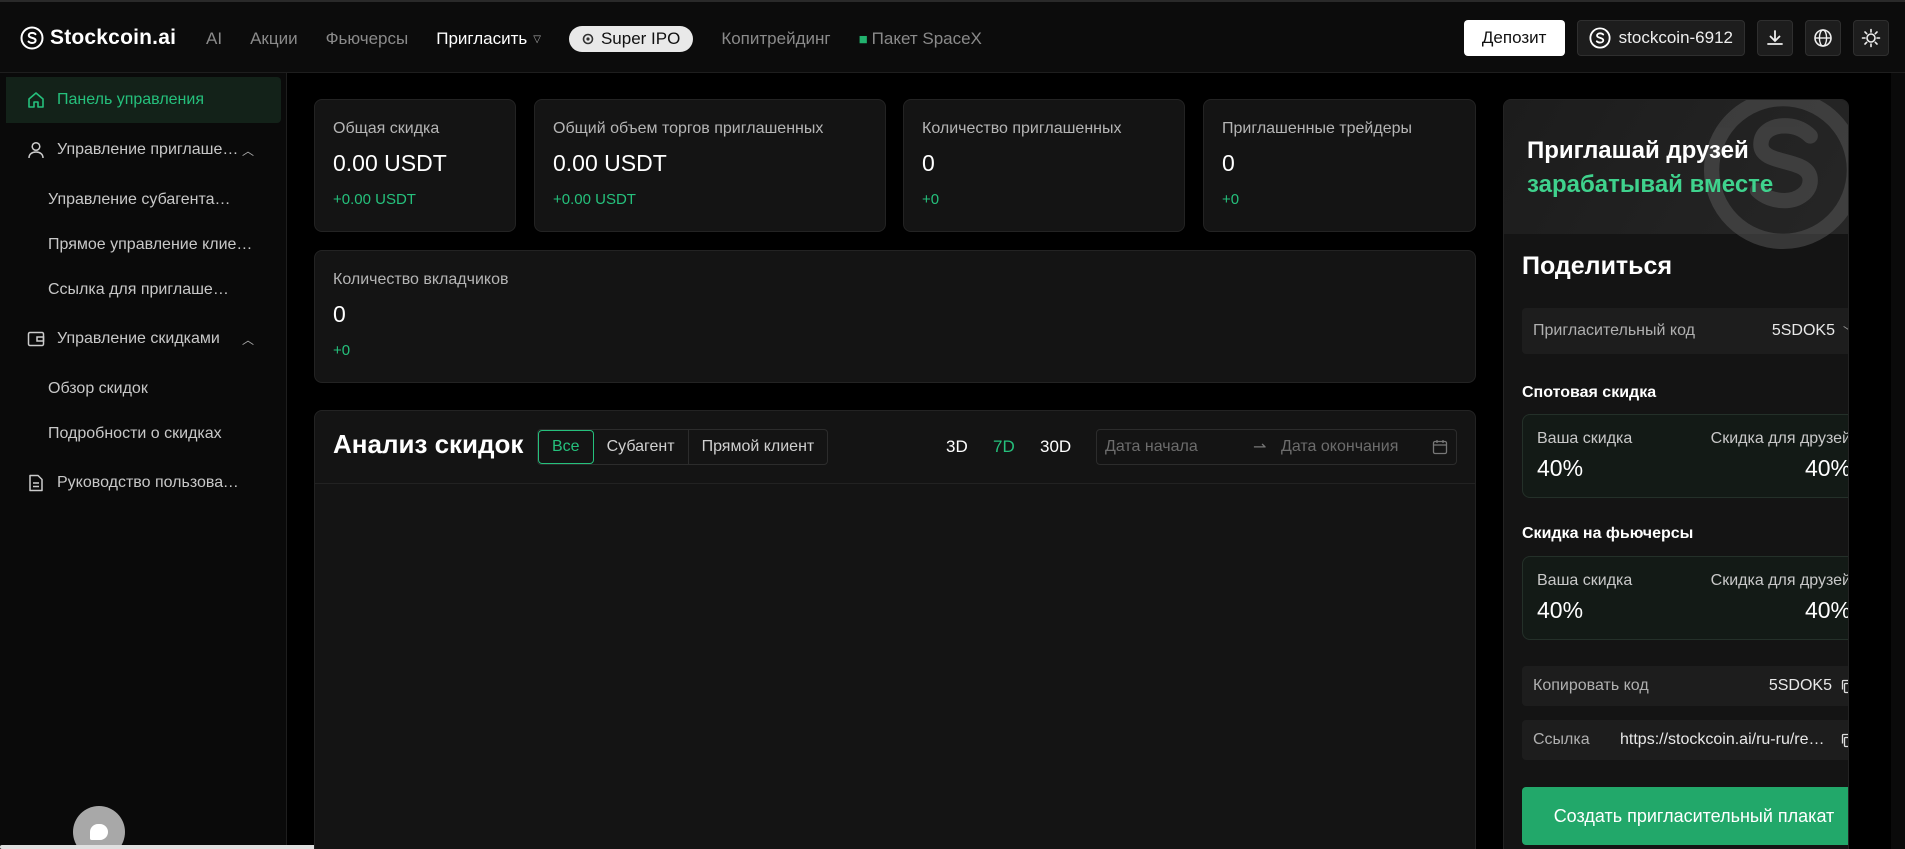 The width and height of the screenshot is (1905, 849). Describe the element at coordinates (926, 38) in the screenshot. I see `nav-spacex-label: Пакет SpaceX` at that location.